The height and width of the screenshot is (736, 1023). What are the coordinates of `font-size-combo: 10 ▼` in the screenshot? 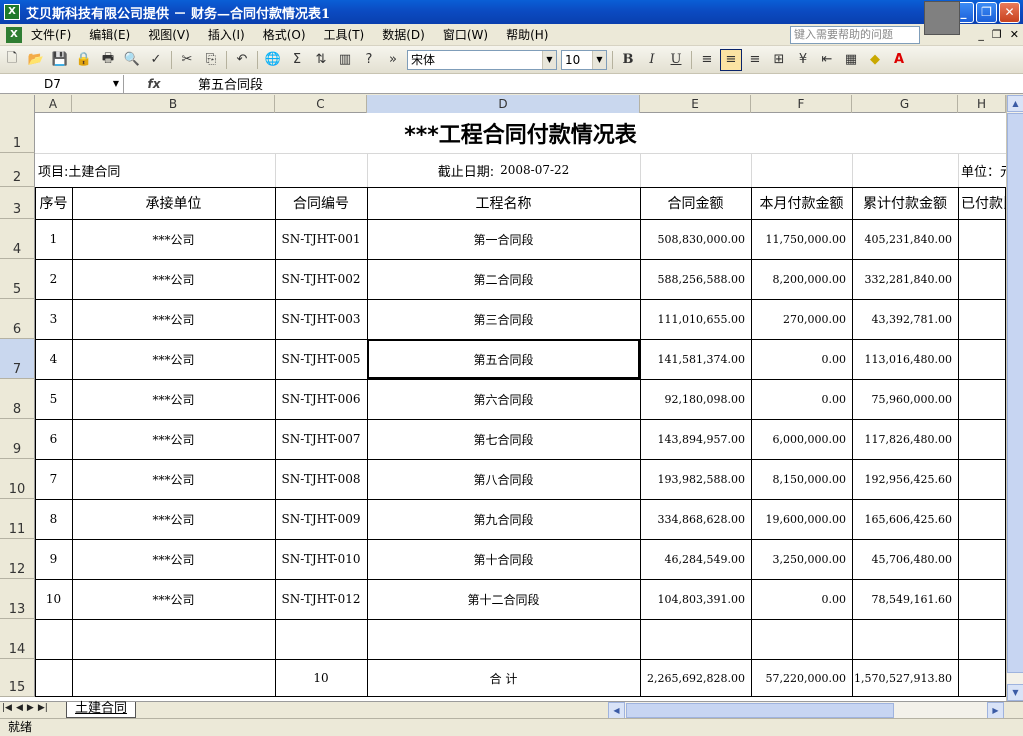 It's located at (584, 59).